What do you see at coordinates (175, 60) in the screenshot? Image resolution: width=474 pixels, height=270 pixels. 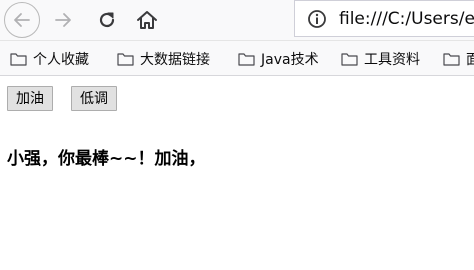 I see `bookmark-label: 大数据链接` at bounding box center [175, 60].